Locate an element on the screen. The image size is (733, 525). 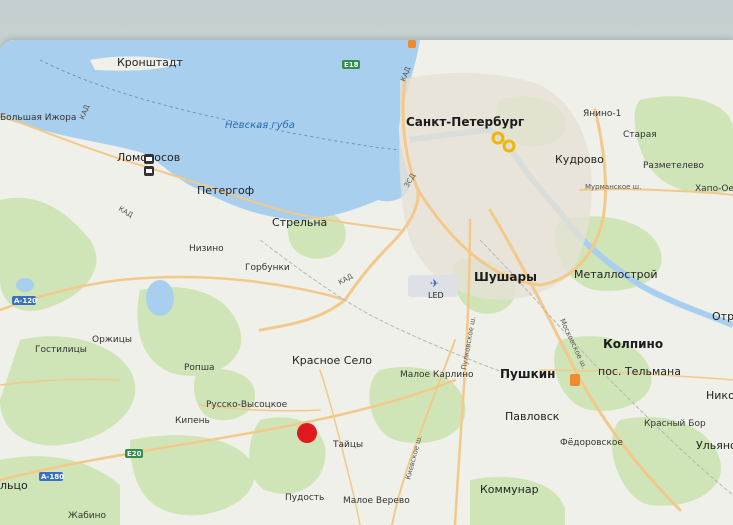
place-label-kronshtadt: Кронштадт is located at coordinates (150, 62).